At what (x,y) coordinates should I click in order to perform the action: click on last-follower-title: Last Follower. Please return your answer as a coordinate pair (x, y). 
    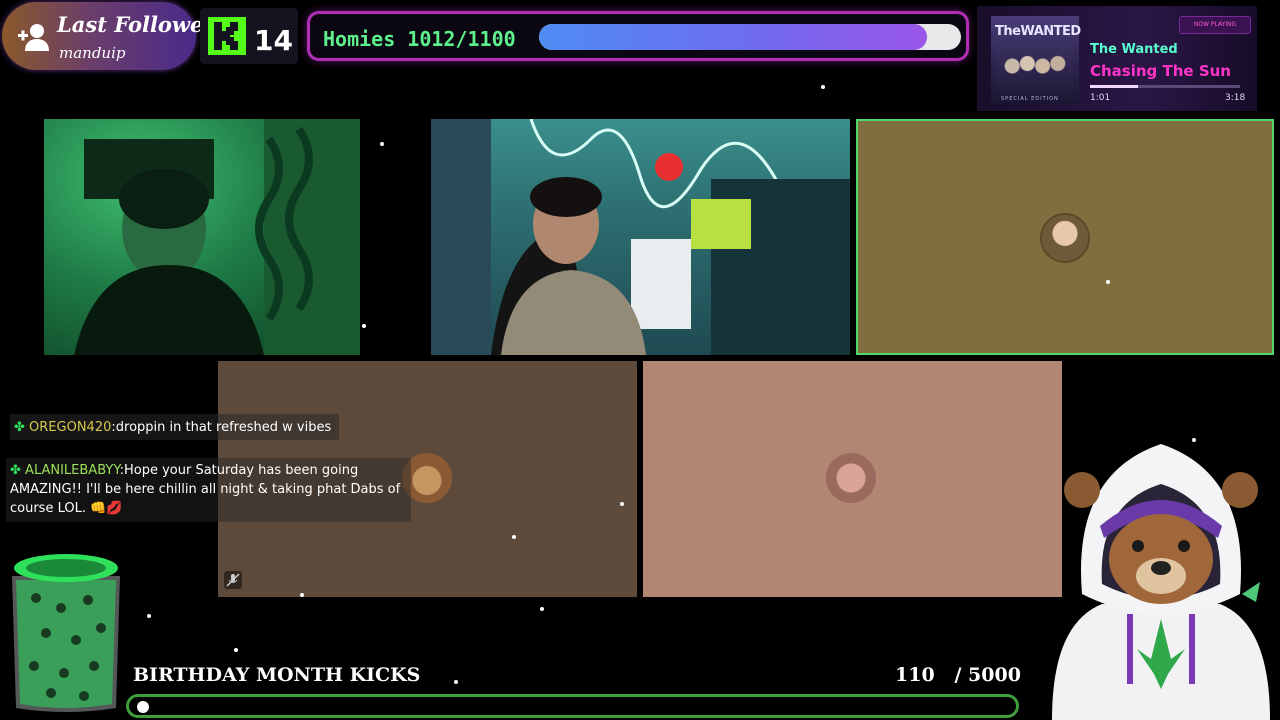
    Looking at the image, I should click on (136, 24).